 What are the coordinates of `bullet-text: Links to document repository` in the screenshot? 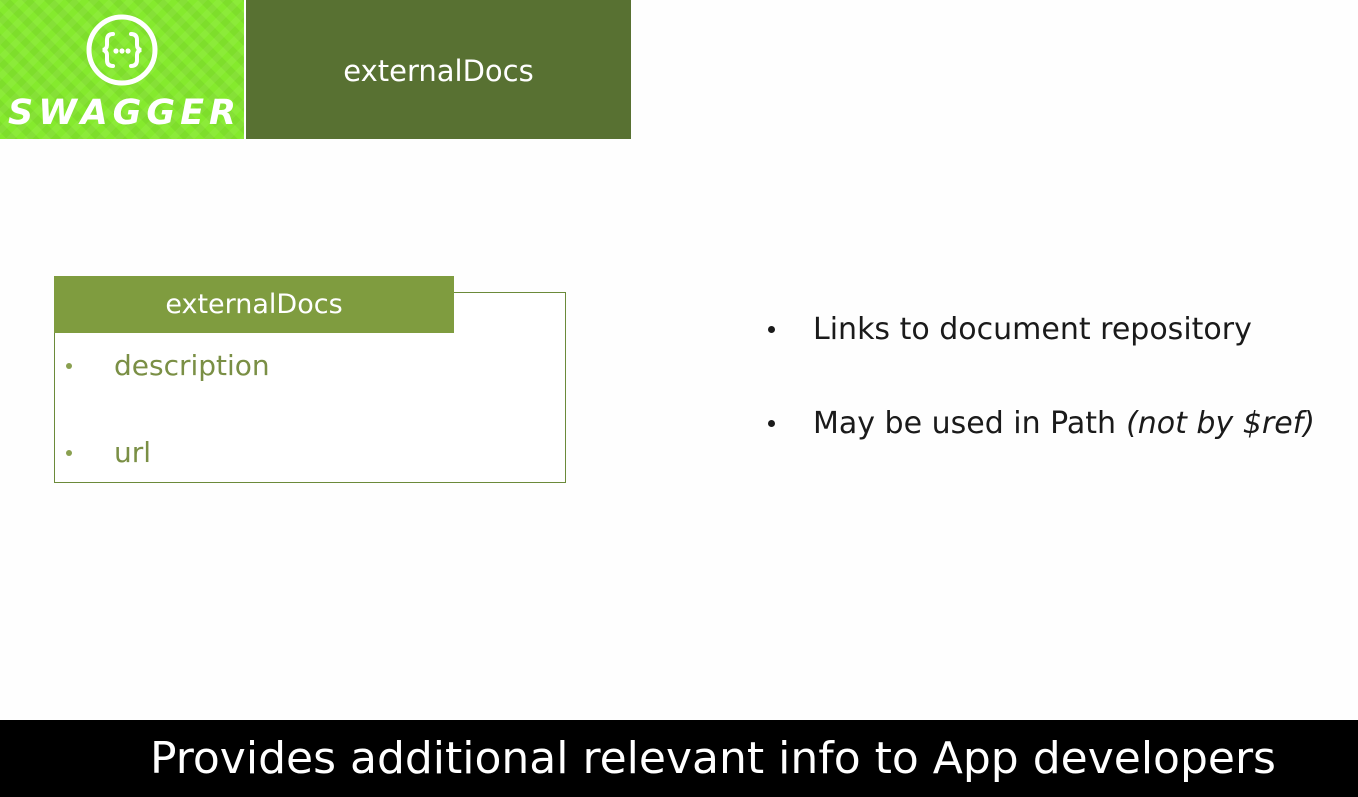 It's located at (1032, 329).